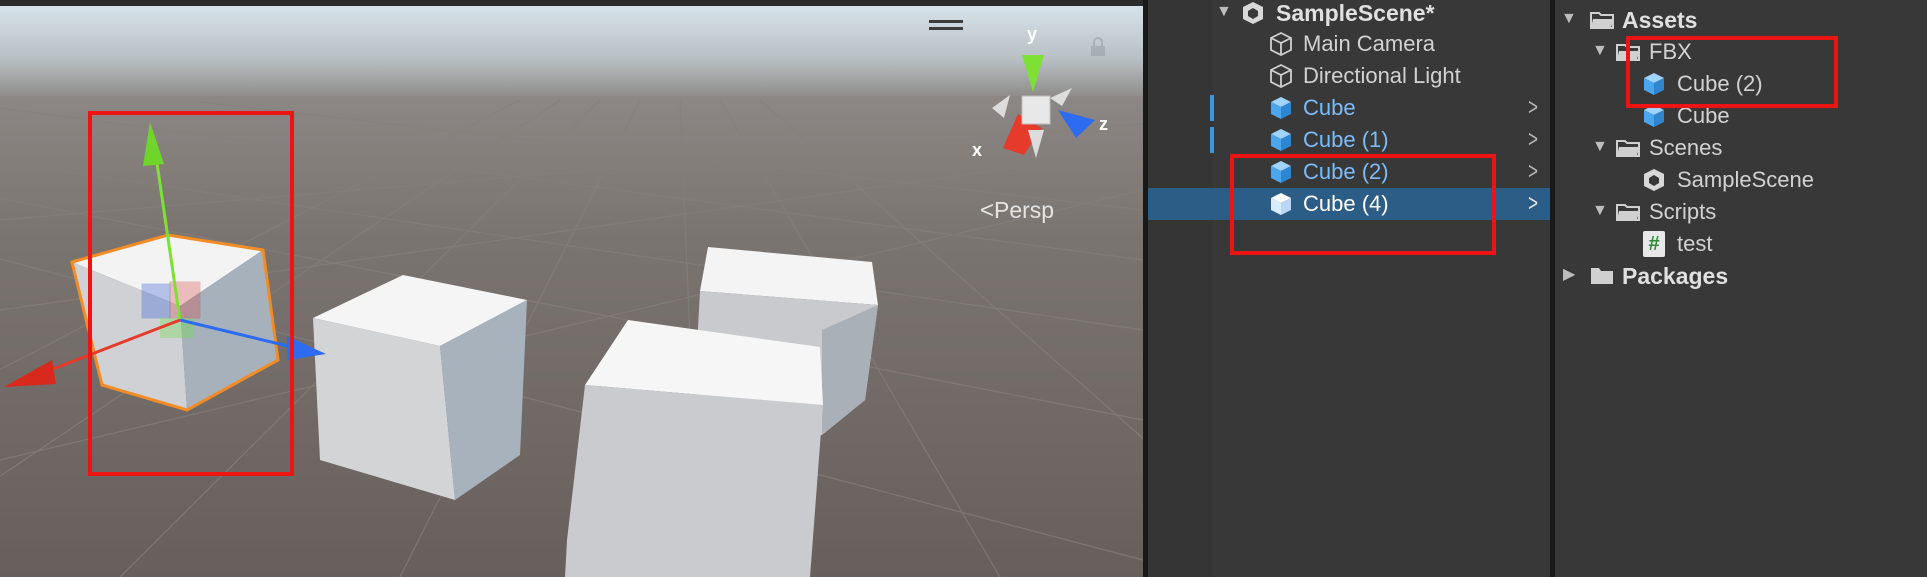 This screenshot has height=577, width=1927. What do you see at coordinates (1602, 276) in the screenshot?
I see `folder-icon` at bounding box center [1602, 276].